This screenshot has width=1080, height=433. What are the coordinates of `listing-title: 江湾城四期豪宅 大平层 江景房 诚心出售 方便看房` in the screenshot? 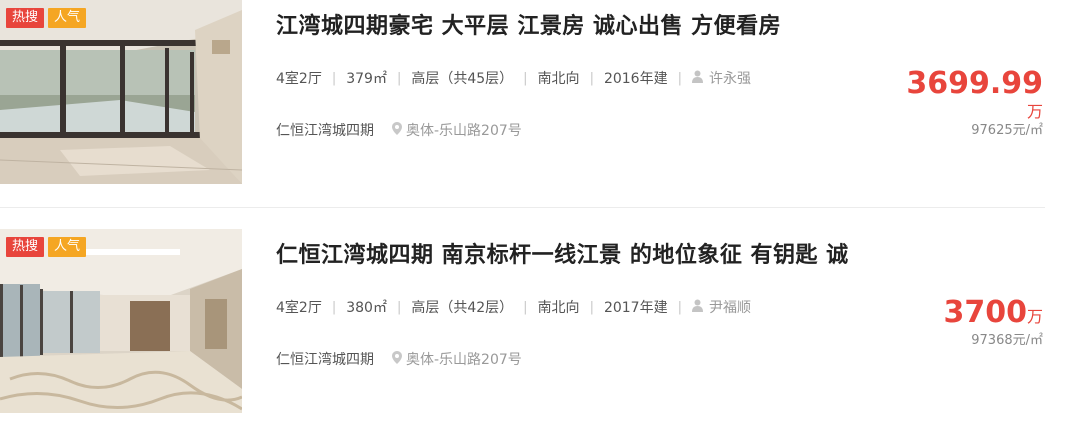 It's located at (528, 24).